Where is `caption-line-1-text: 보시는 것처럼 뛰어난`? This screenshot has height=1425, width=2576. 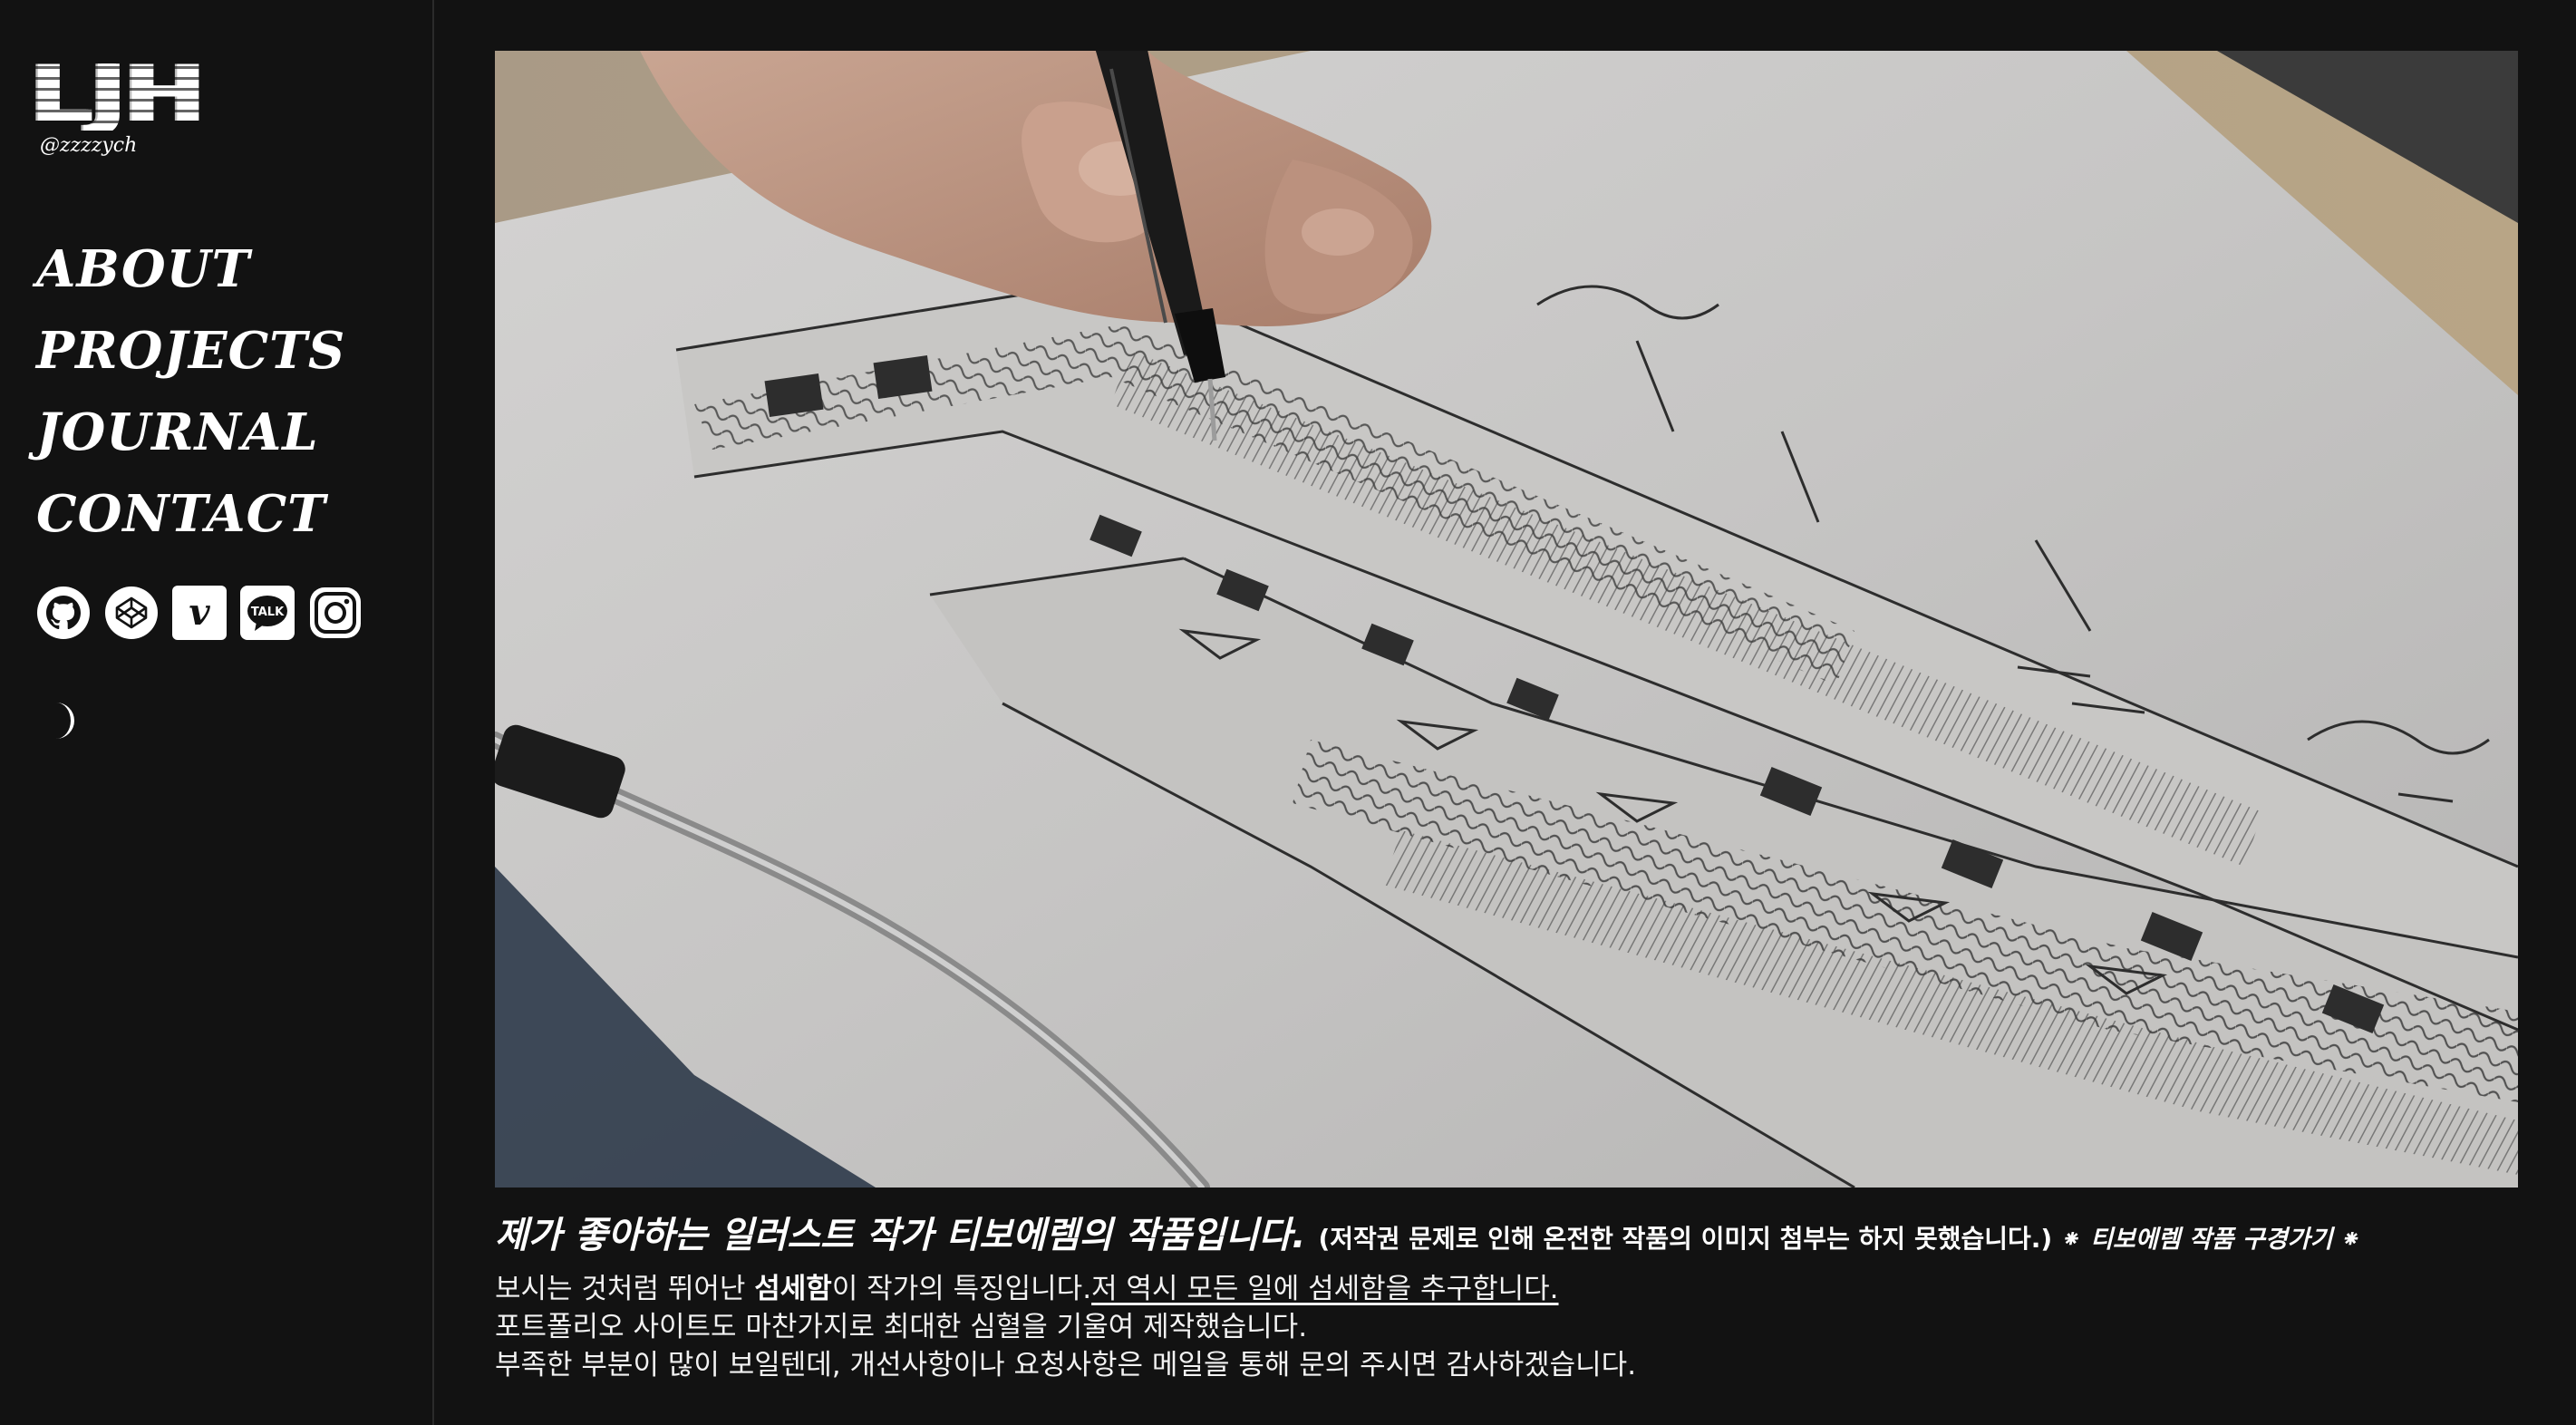
caption-line-1-text: 보시는 것처럼 뛰어난 is located at coordinates (625, 1289).